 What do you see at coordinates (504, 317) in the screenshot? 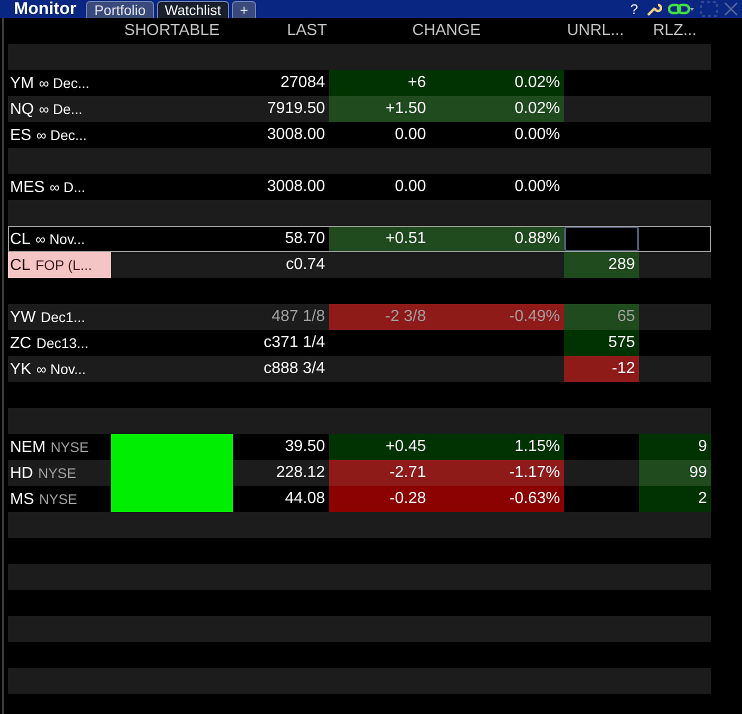
I see `change-percent: -0.49%` at bounding box center [504, 317].